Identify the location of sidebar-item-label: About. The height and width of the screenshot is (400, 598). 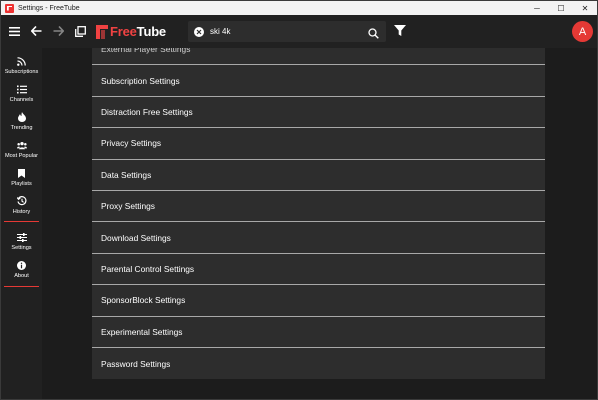
(21, 276).